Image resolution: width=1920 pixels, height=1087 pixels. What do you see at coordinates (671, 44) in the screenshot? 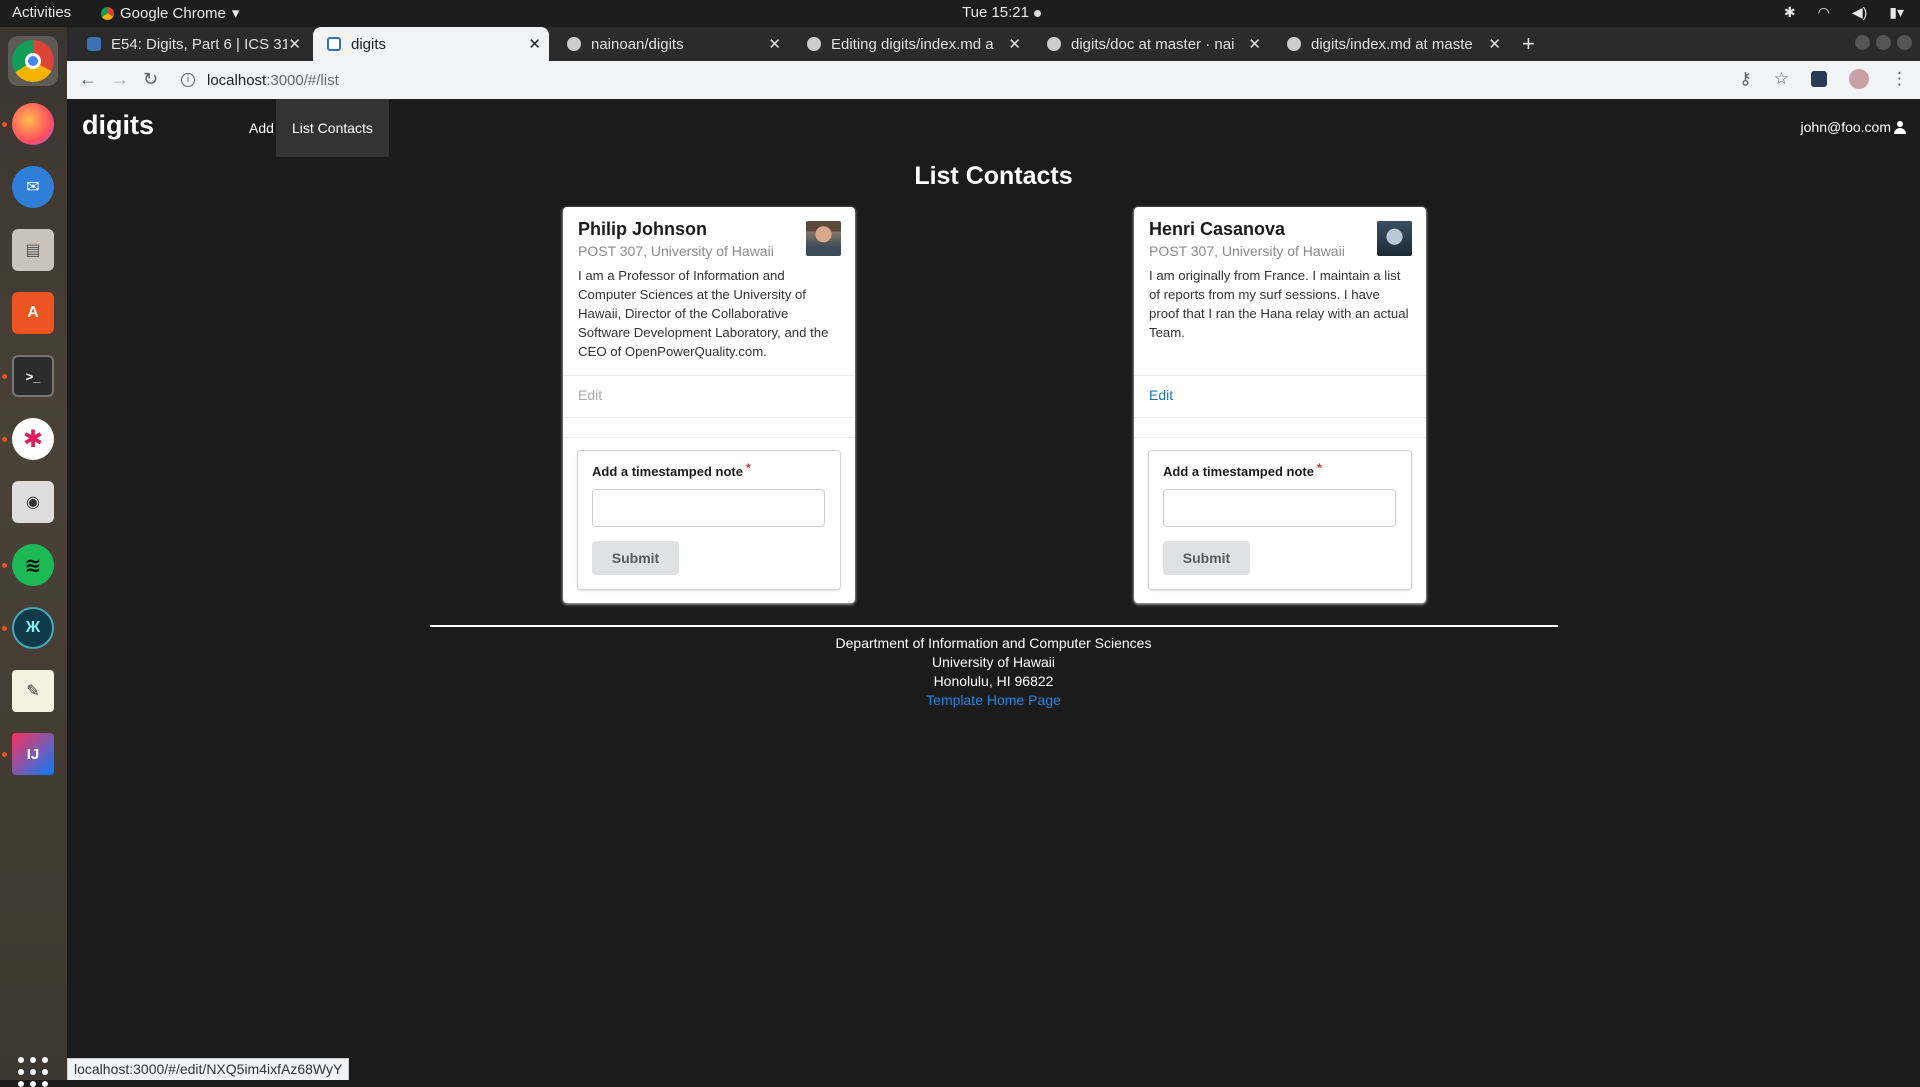
I see `tab-github-nainoan: nainoan/digits ✕` at bounding box center [671, 44].